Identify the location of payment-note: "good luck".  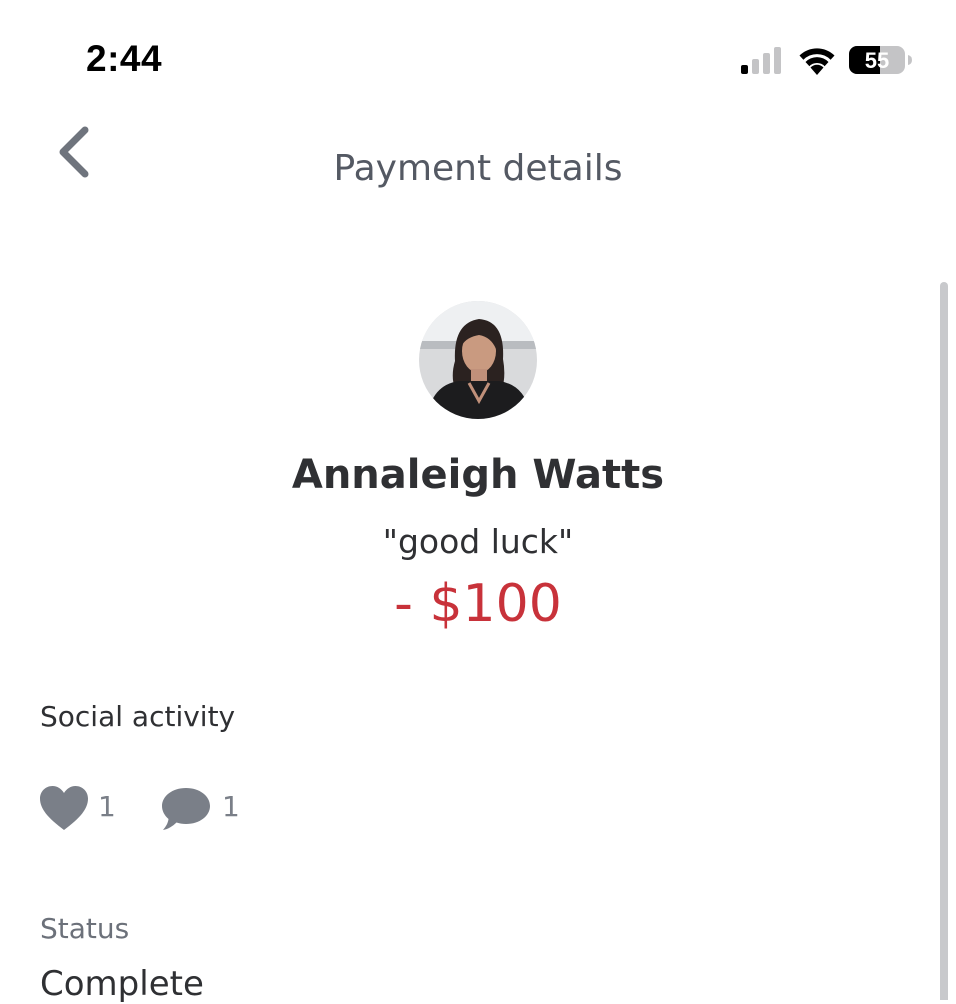
(478, 541).